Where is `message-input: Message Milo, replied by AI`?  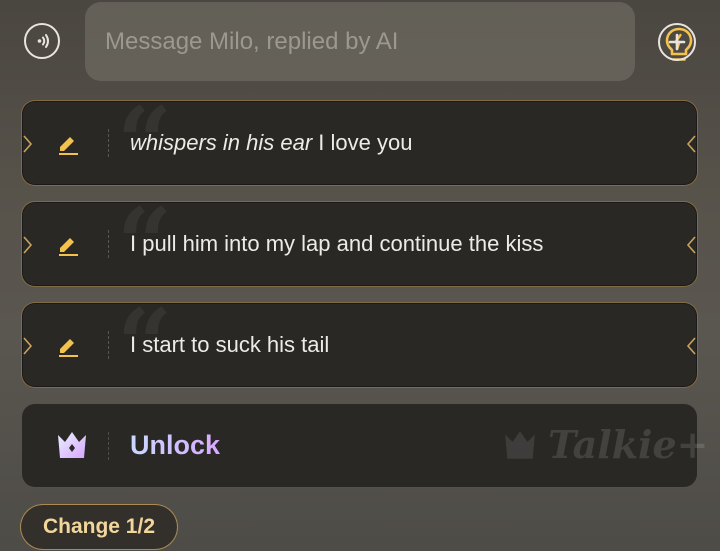 message-input: Message Milo, replied by AI is located at coordinates (389, 41).